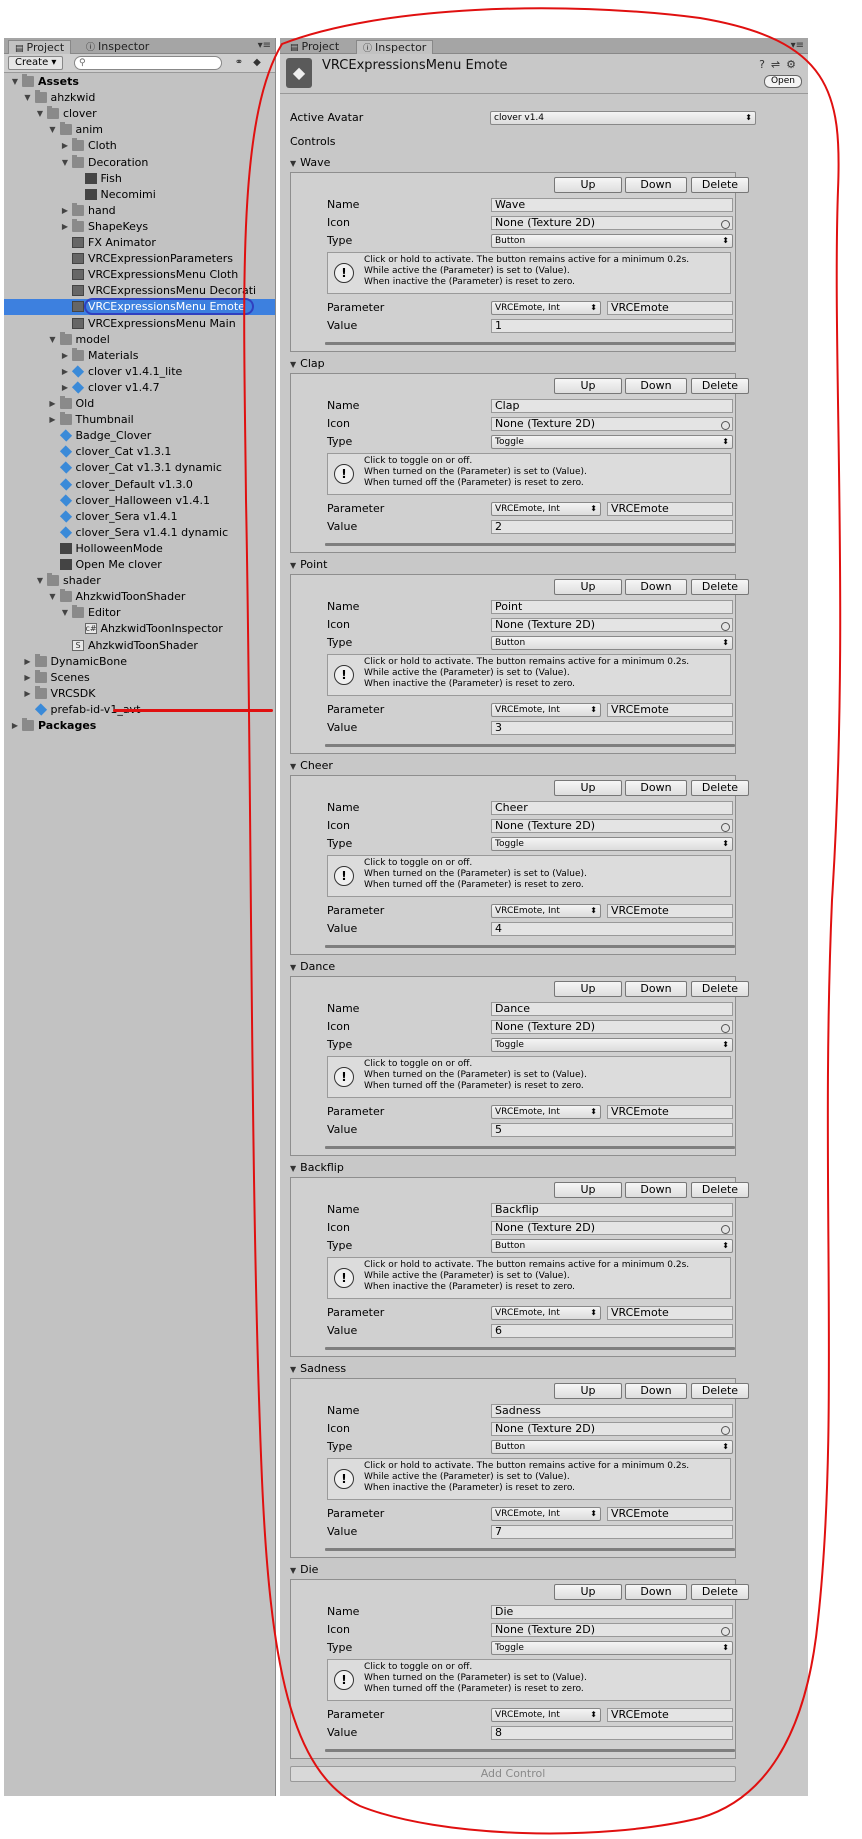 This screenshot has width=862, height=1839. I want to click on tree-item: ▼ Assets, so click(139, 82).